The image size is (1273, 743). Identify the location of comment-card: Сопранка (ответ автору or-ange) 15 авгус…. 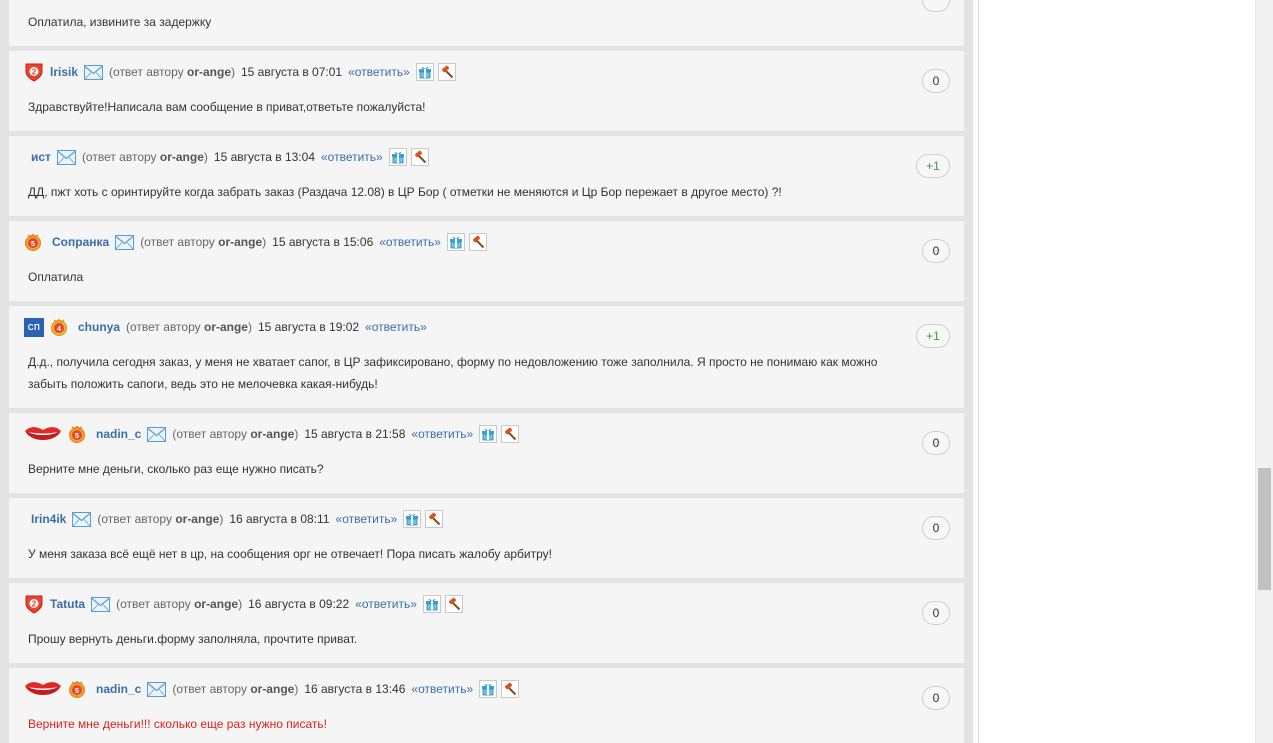
(486, 261).